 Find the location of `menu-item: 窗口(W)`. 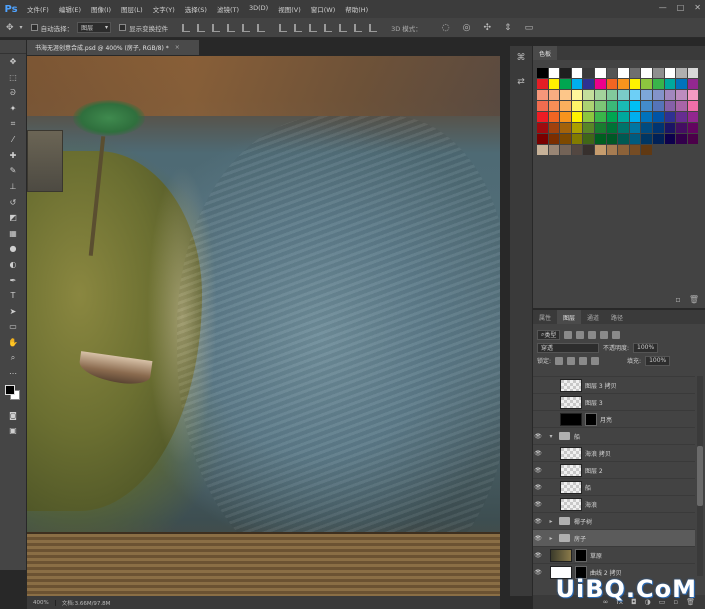

menu-item: 窗口(W) is located at coordinates (323, 9).